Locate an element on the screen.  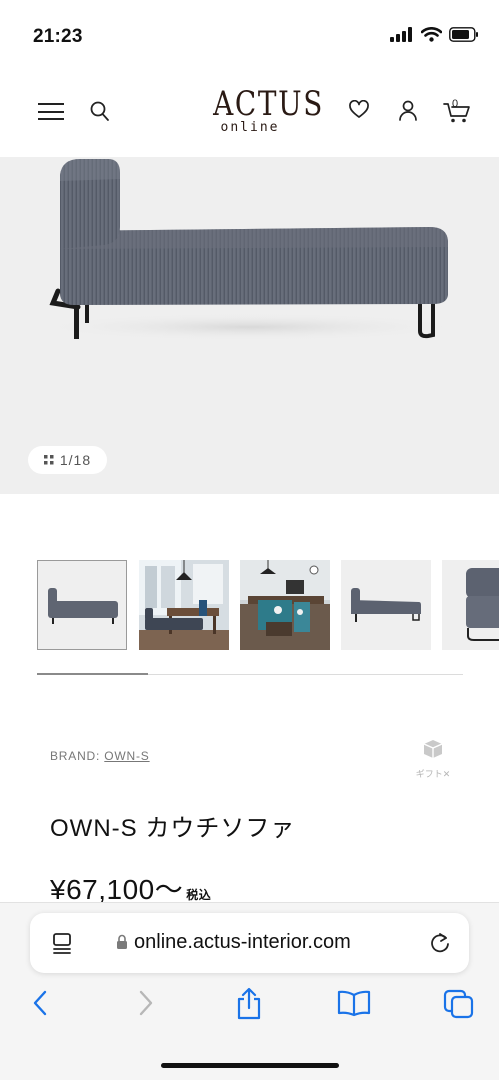
forward-icon is located at coordinates (146, 1003).